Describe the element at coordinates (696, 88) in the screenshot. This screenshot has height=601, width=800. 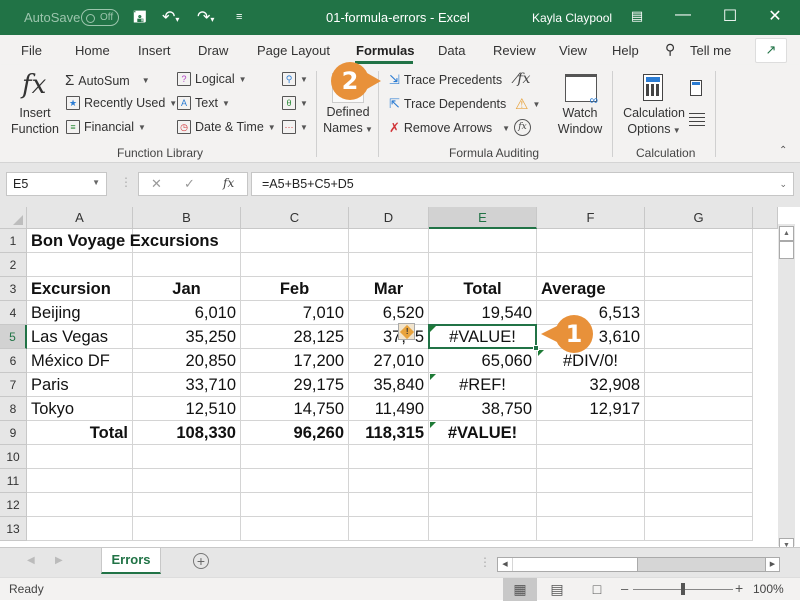
I see `calculate-now-icon` at that location.